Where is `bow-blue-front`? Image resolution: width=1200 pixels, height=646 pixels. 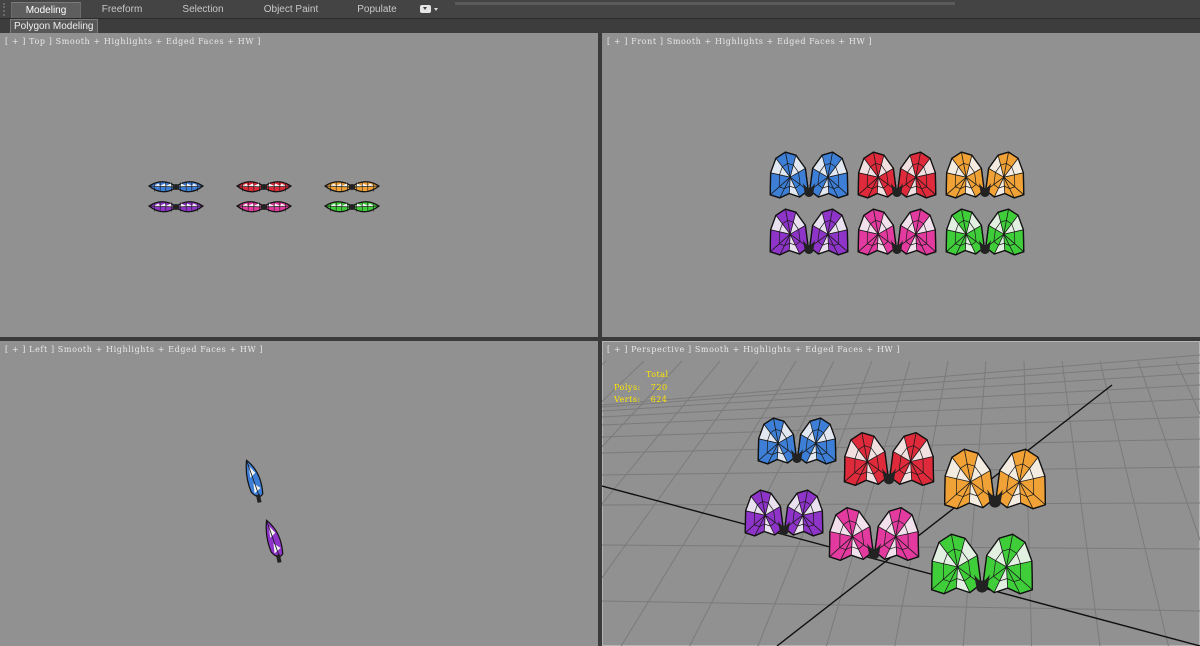
bow-blue-front is located at coordinates (809, 175).